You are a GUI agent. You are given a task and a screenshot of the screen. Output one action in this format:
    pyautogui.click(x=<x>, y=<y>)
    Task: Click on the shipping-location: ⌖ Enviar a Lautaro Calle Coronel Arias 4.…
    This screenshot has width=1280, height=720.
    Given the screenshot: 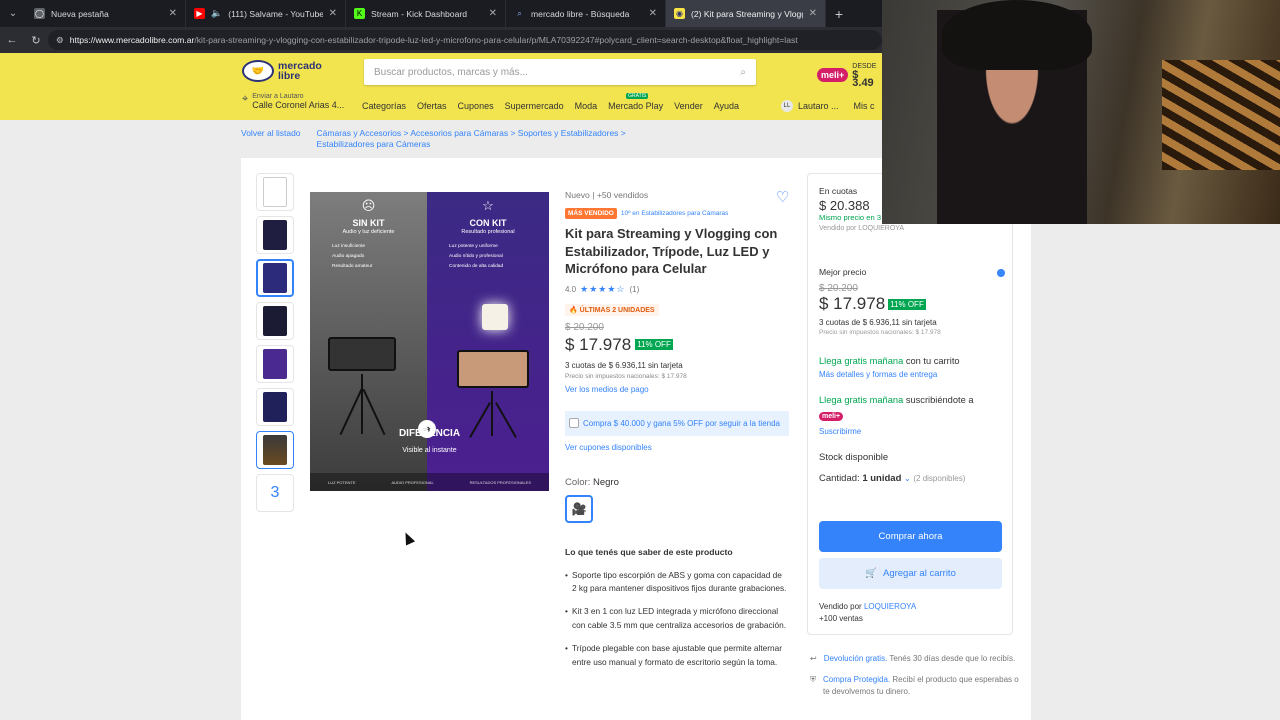 What is the action you would take?
    pyautogui.click(x=293, y=101)
    